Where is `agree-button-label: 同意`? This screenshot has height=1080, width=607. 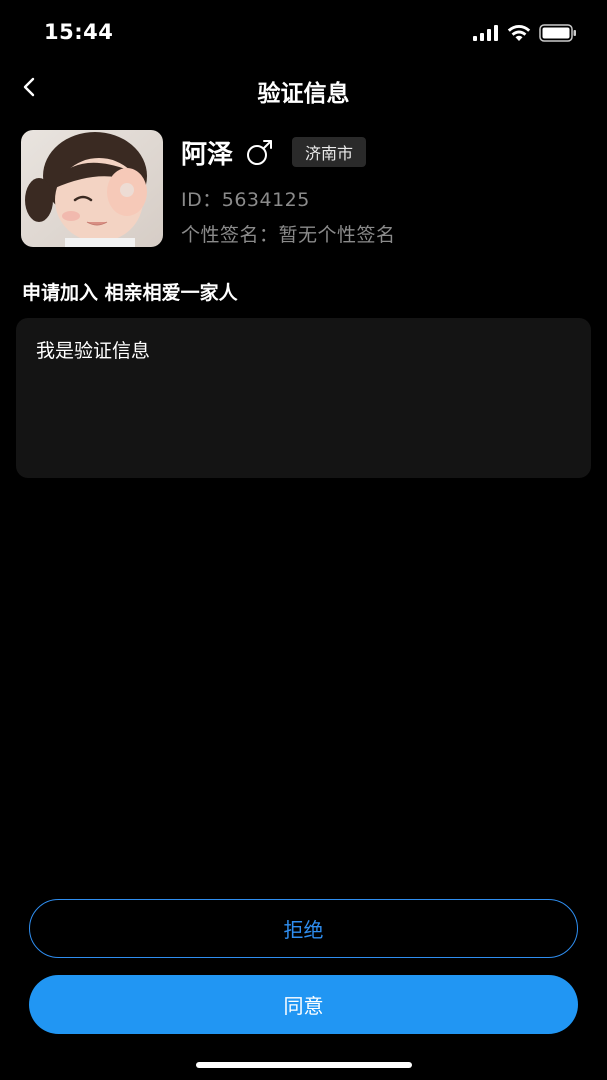 agree-button-label: 同意 is located at coordinates (303, 1006).